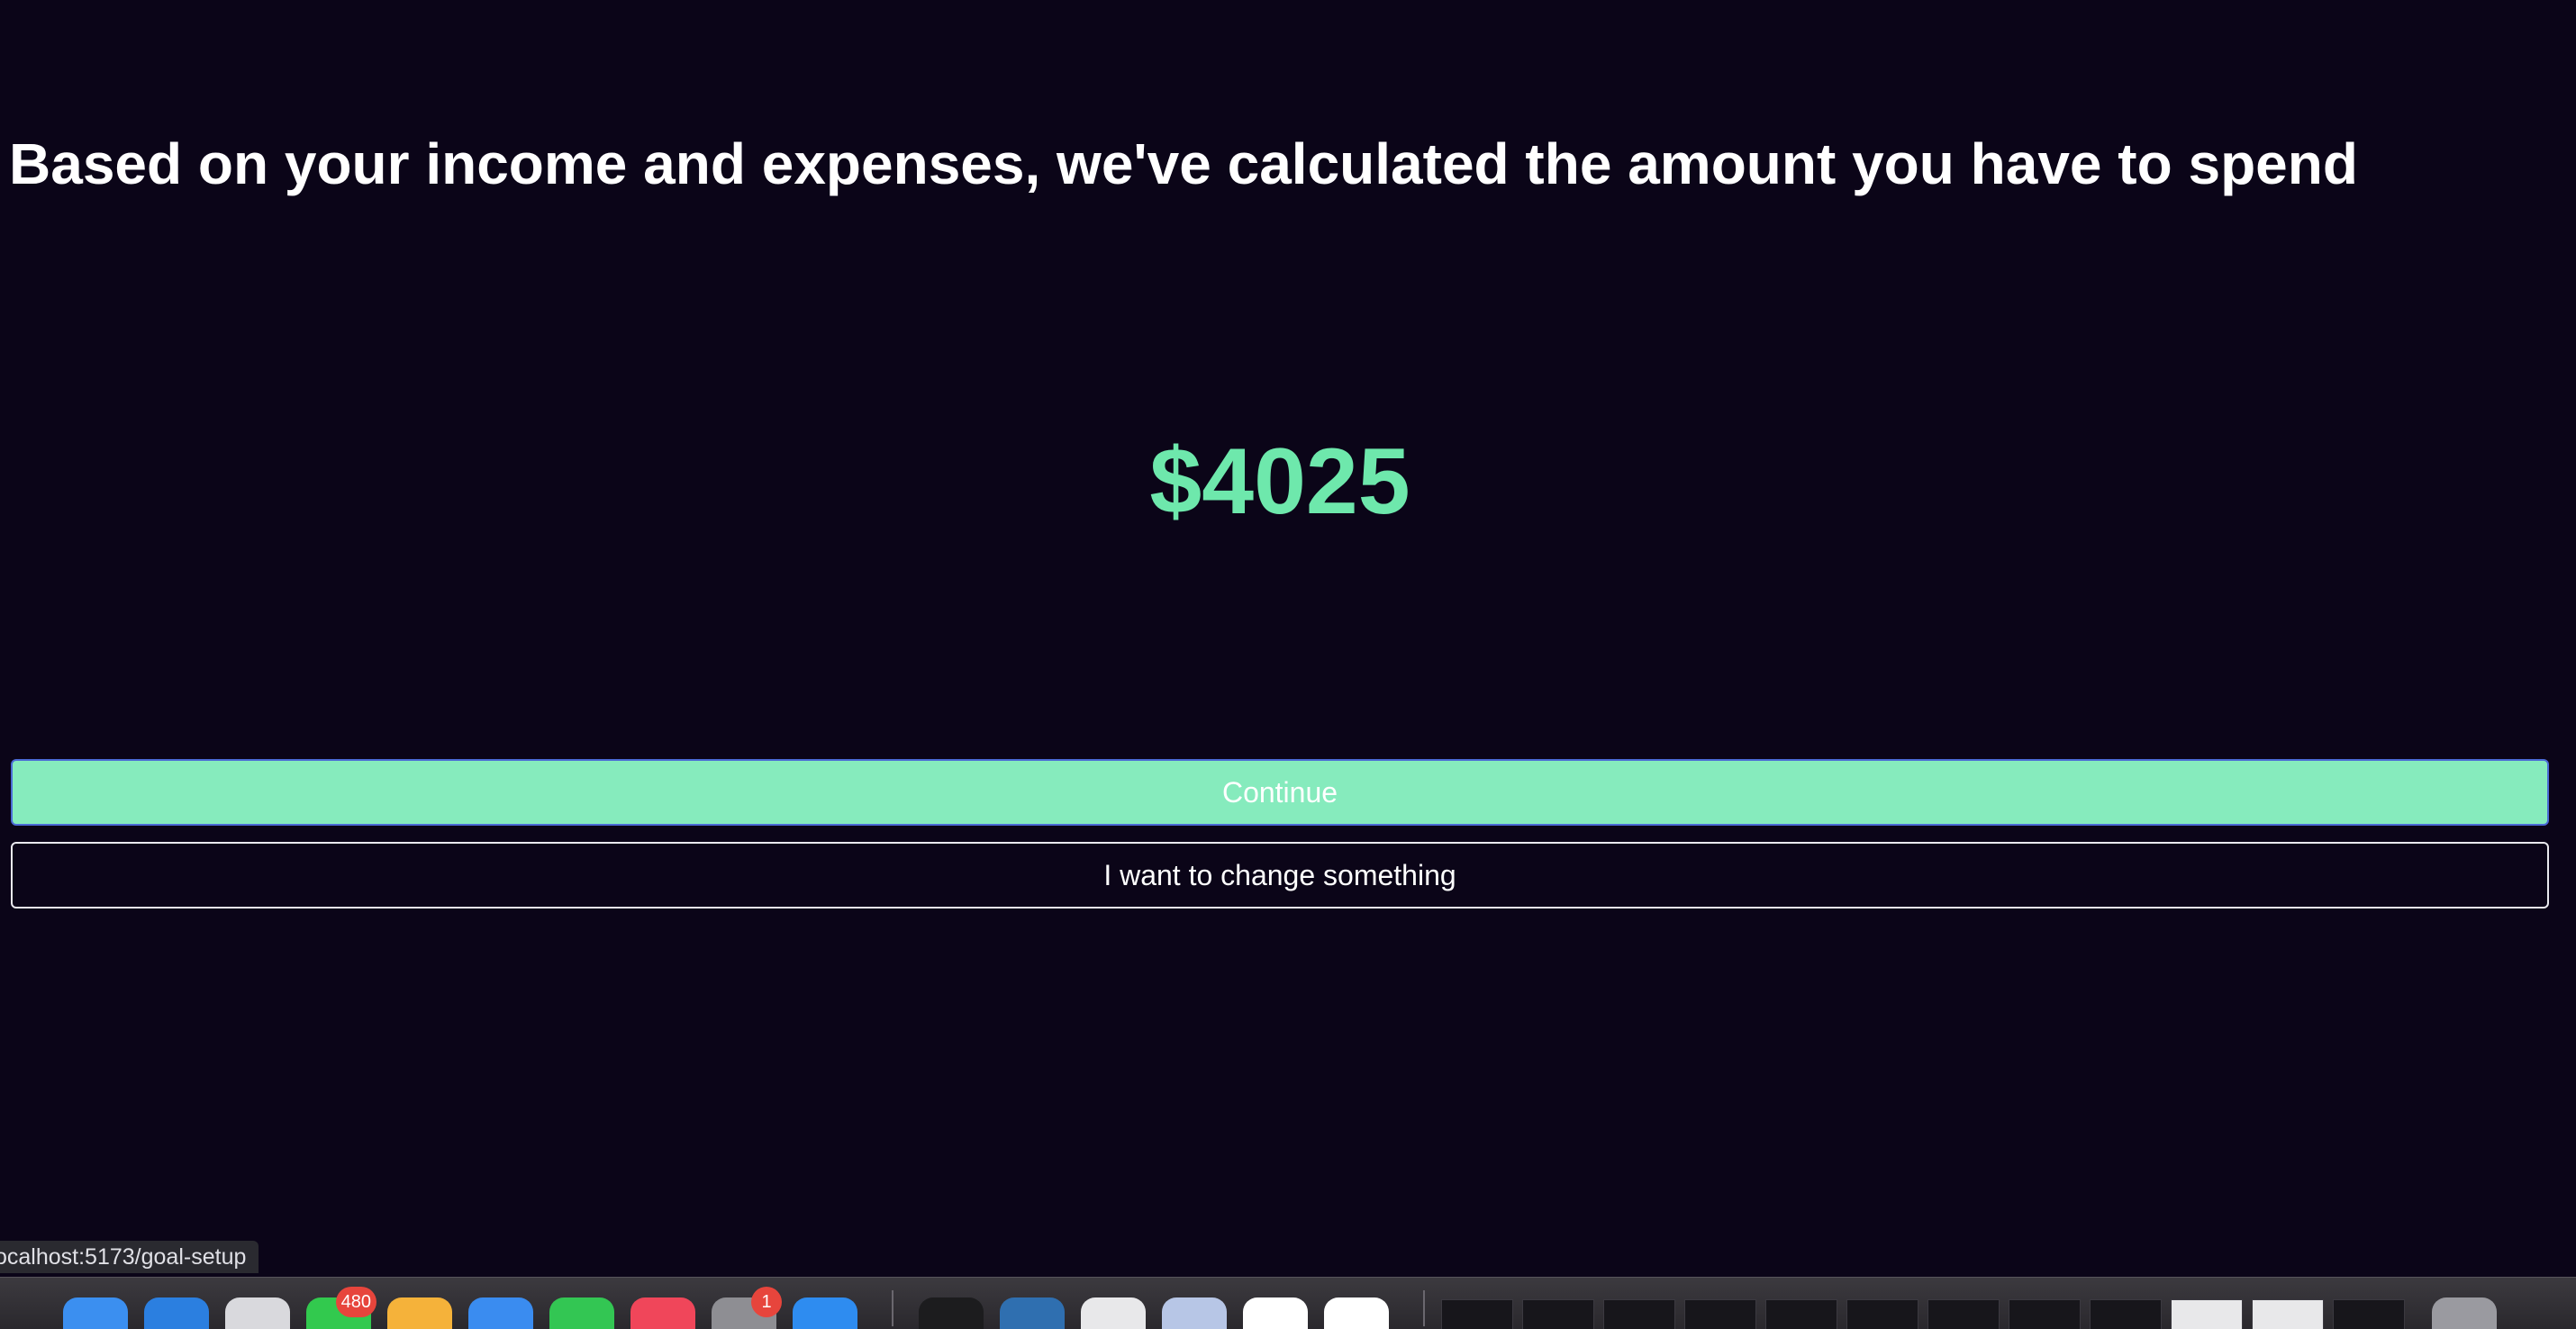  I want to click on messages-icon: 480, so click(341, 1308).